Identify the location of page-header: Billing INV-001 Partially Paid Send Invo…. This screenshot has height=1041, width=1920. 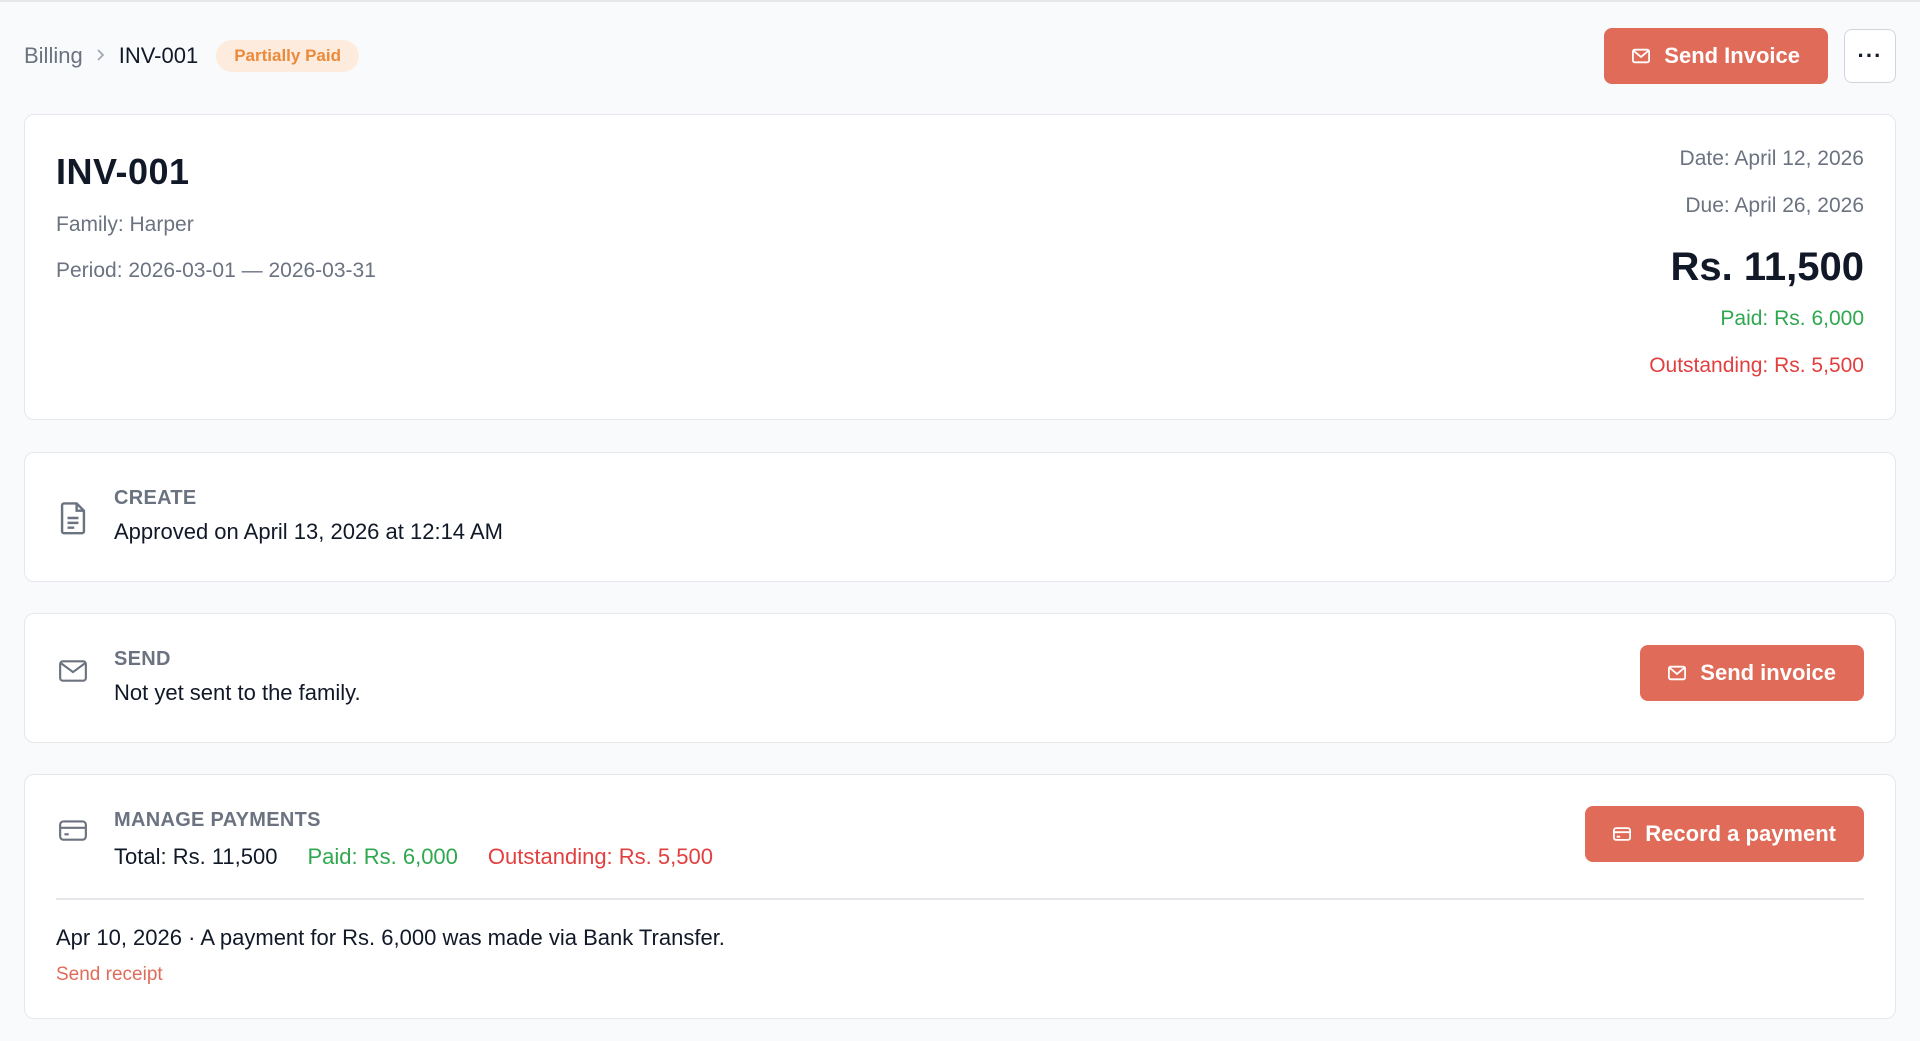
(960, 56).